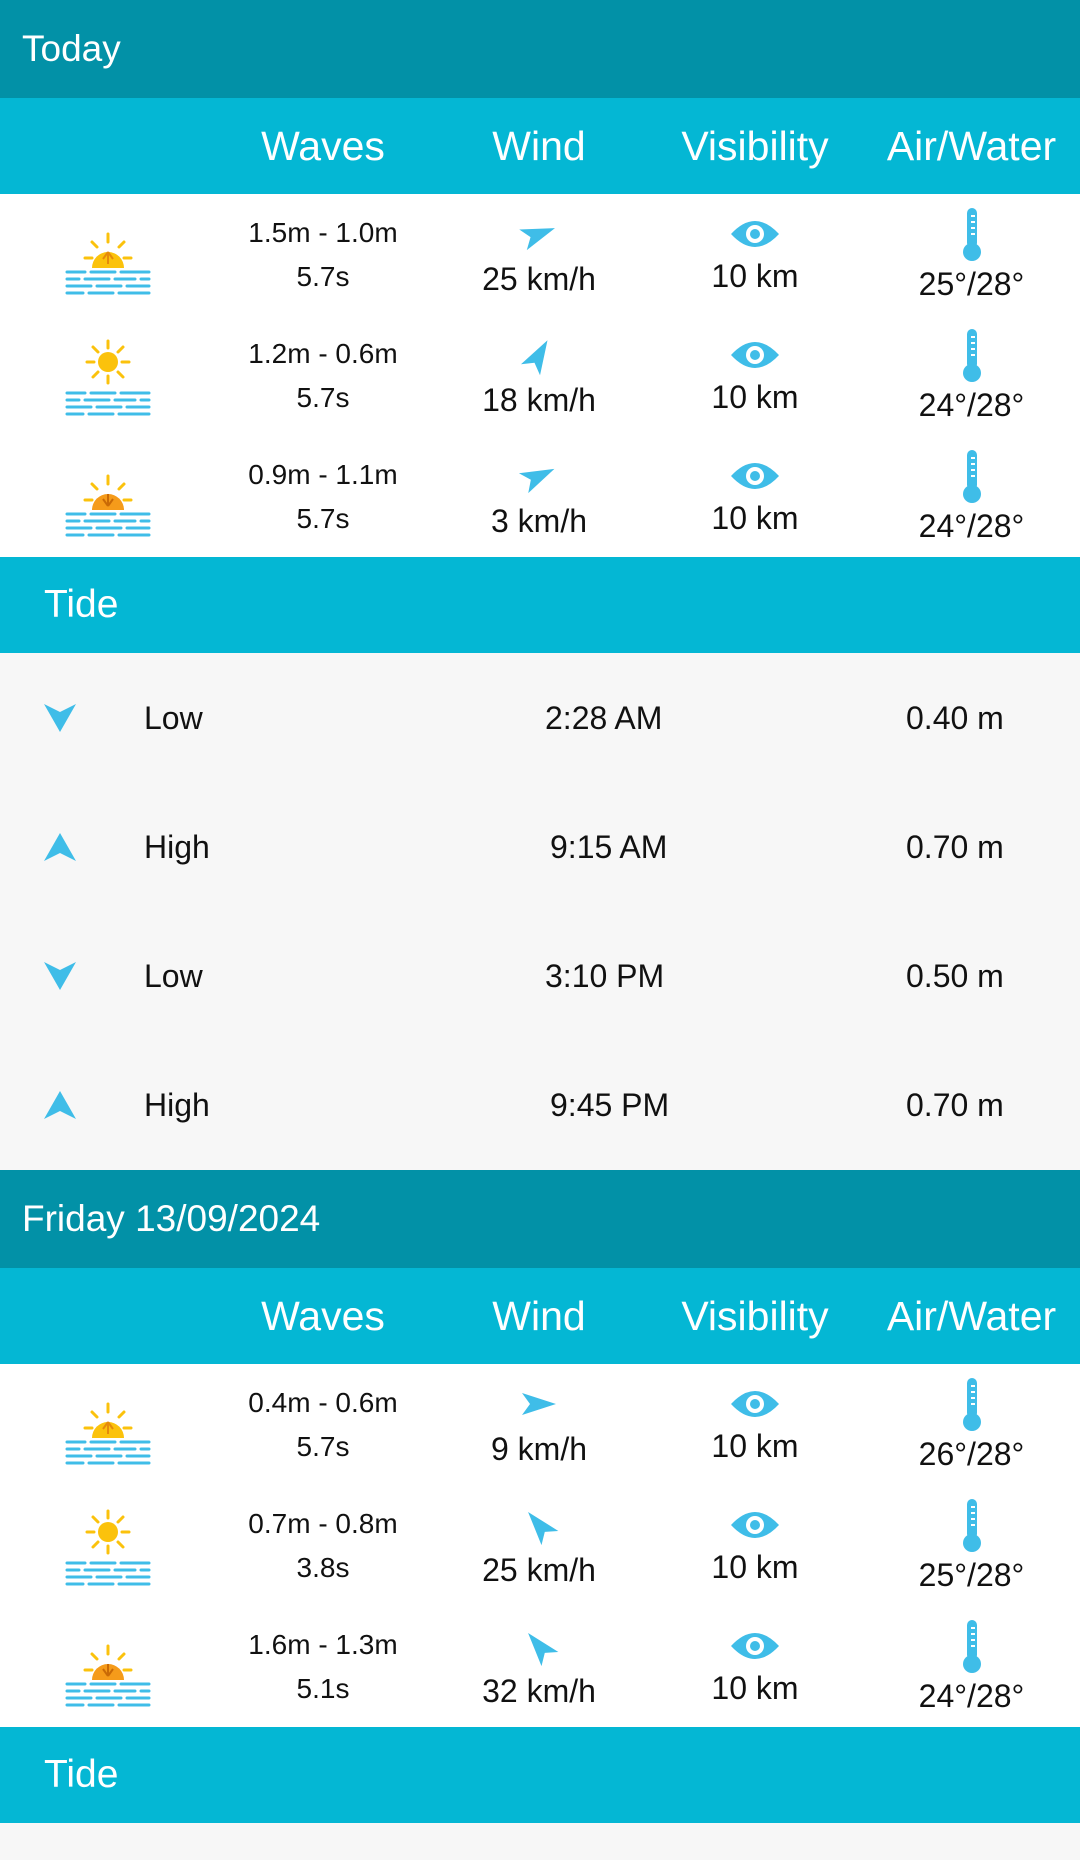 This screenshot has height=1860, width=1080. I want to click on wave-height: 1.6m - 1.3m, so click(323, 1644).